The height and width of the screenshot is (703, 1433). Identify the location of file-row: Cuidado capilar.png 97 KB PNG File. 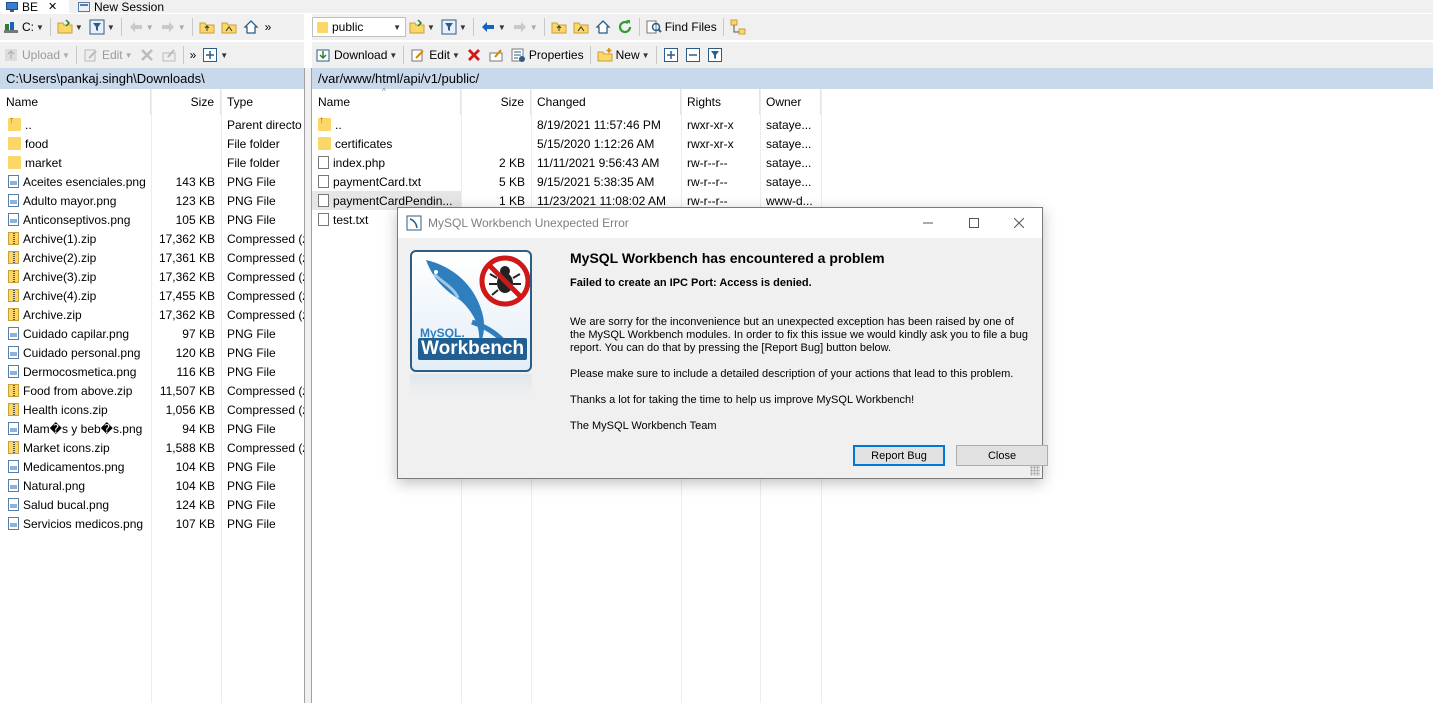
(152, 333).